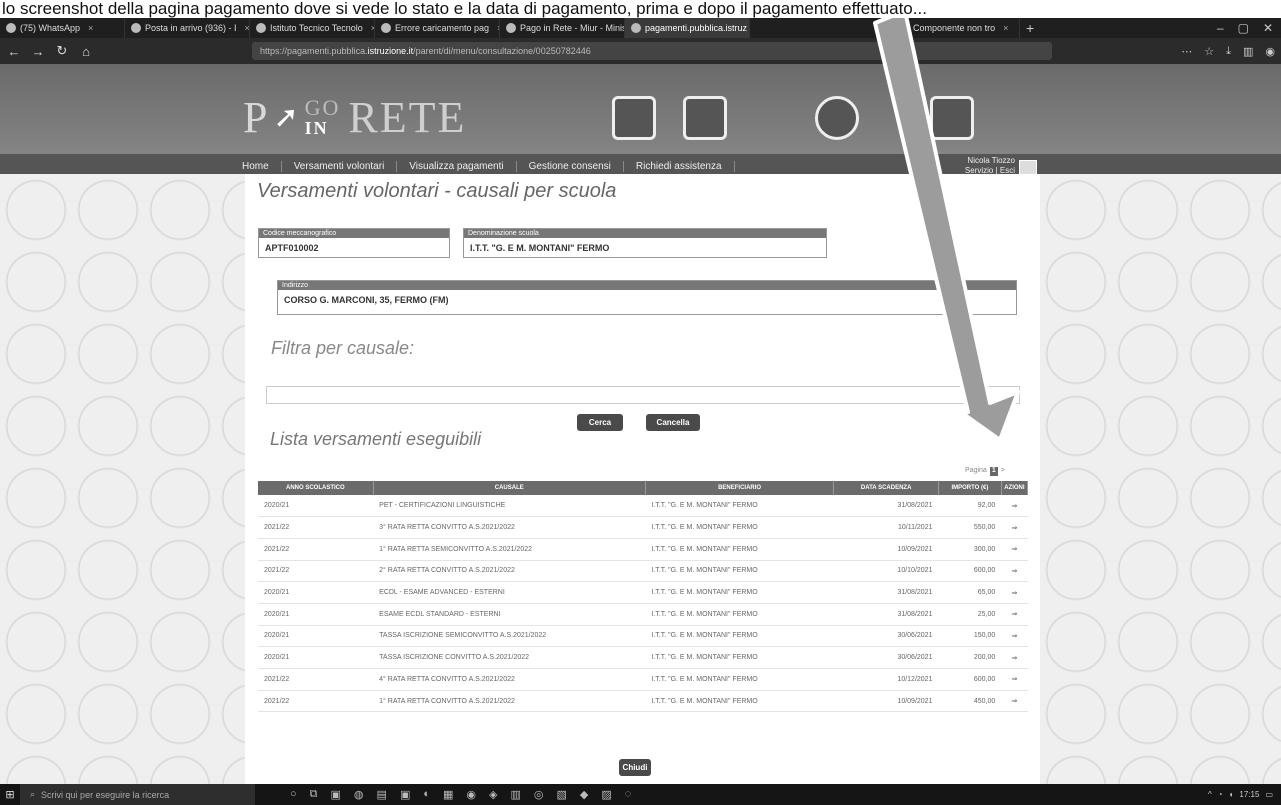  I want to click on app-icon-7: ◉, so click(471, 794).